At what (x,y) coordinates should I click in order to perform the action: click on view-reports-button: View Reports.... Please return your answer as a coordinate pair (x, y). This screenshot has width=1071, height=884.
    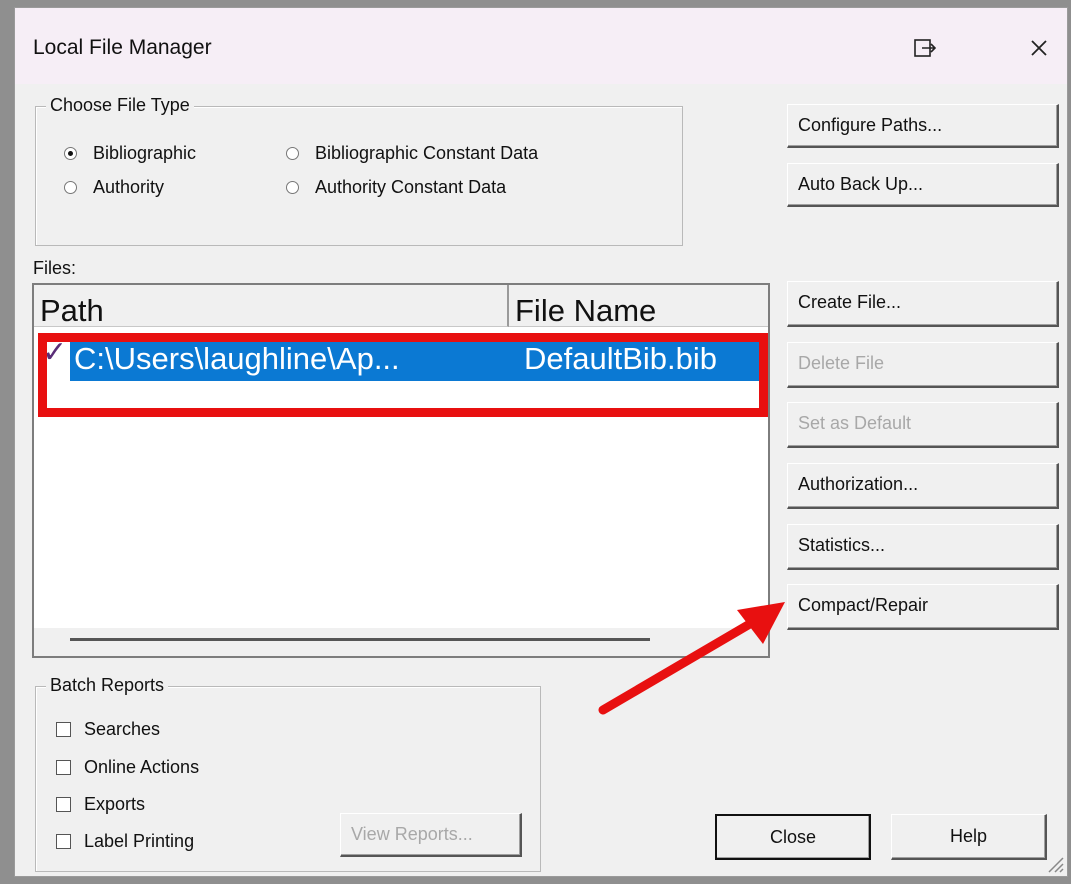
    Looking at the image, I should click on (431, 835).